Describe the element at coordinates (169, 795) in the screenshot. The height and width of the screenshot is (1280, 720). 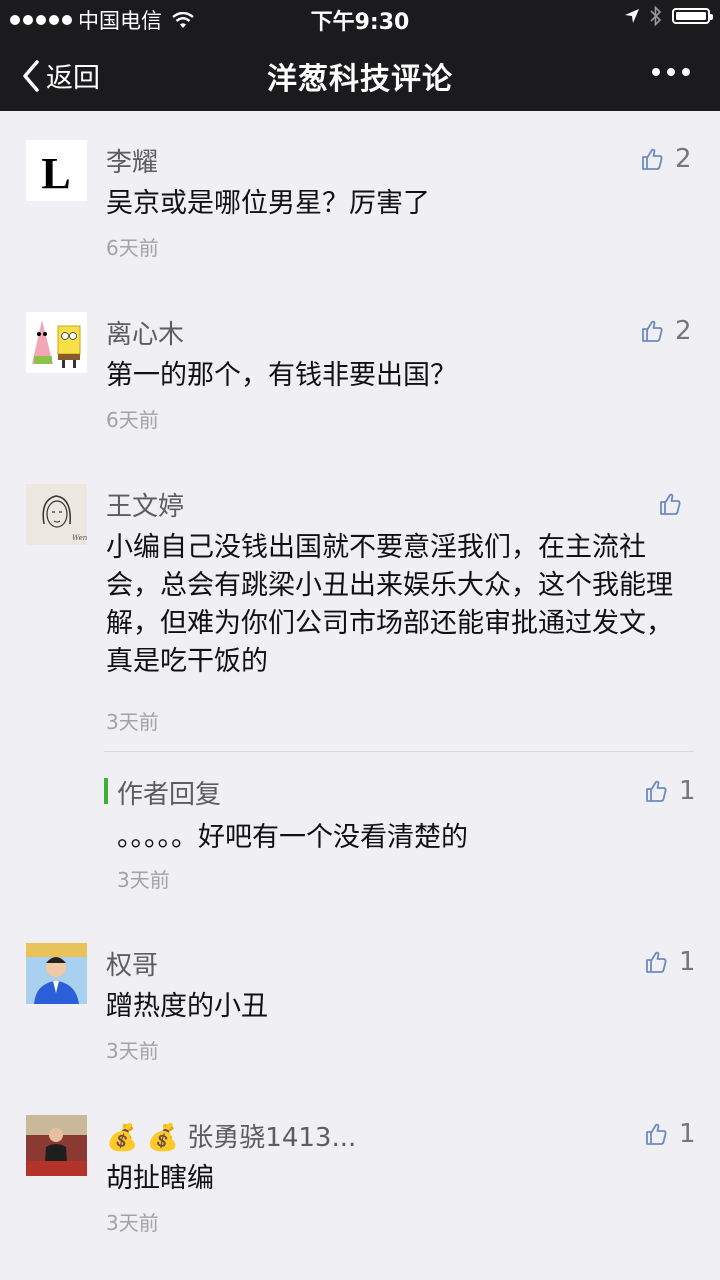
I see `reply-label: 作者回复` at that location.